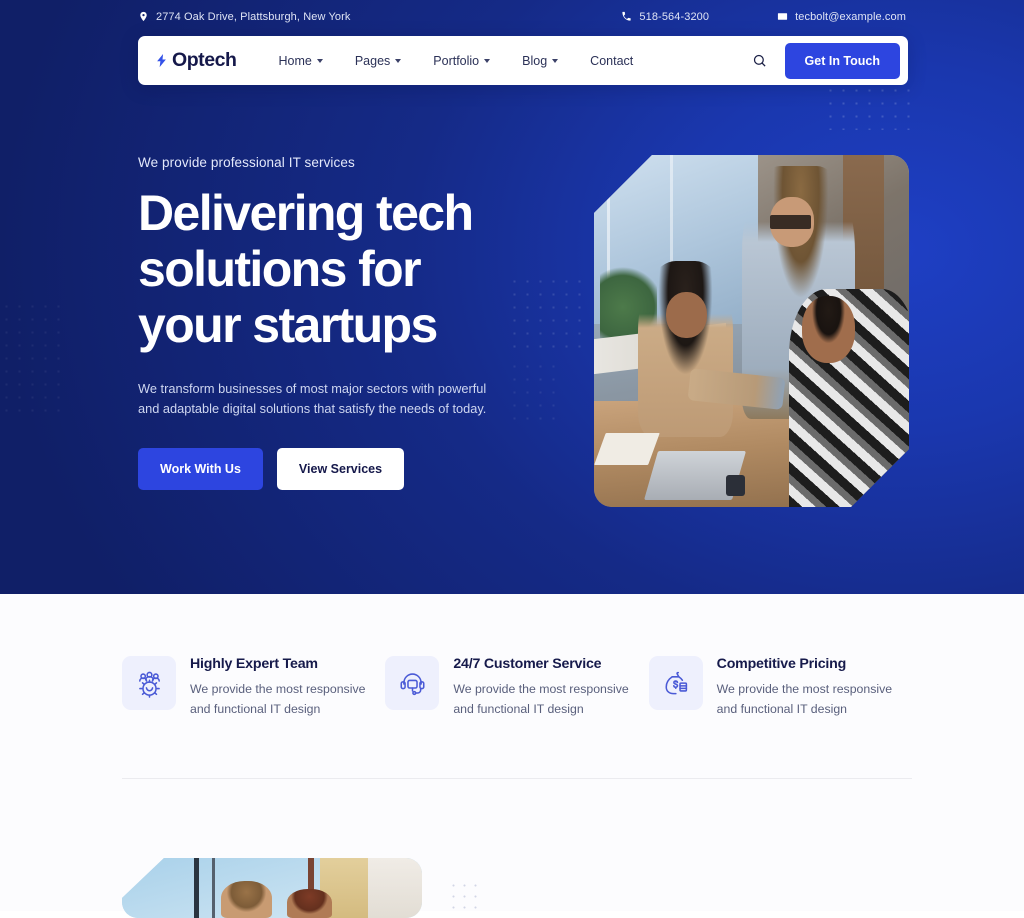 The width and height of the screenshot is (1024, 918). What do you see at coordinates (246, 162) in the screenshot?
I see `hero-eyebrow: We provide professional IT services` at bounding box center [246, 162].